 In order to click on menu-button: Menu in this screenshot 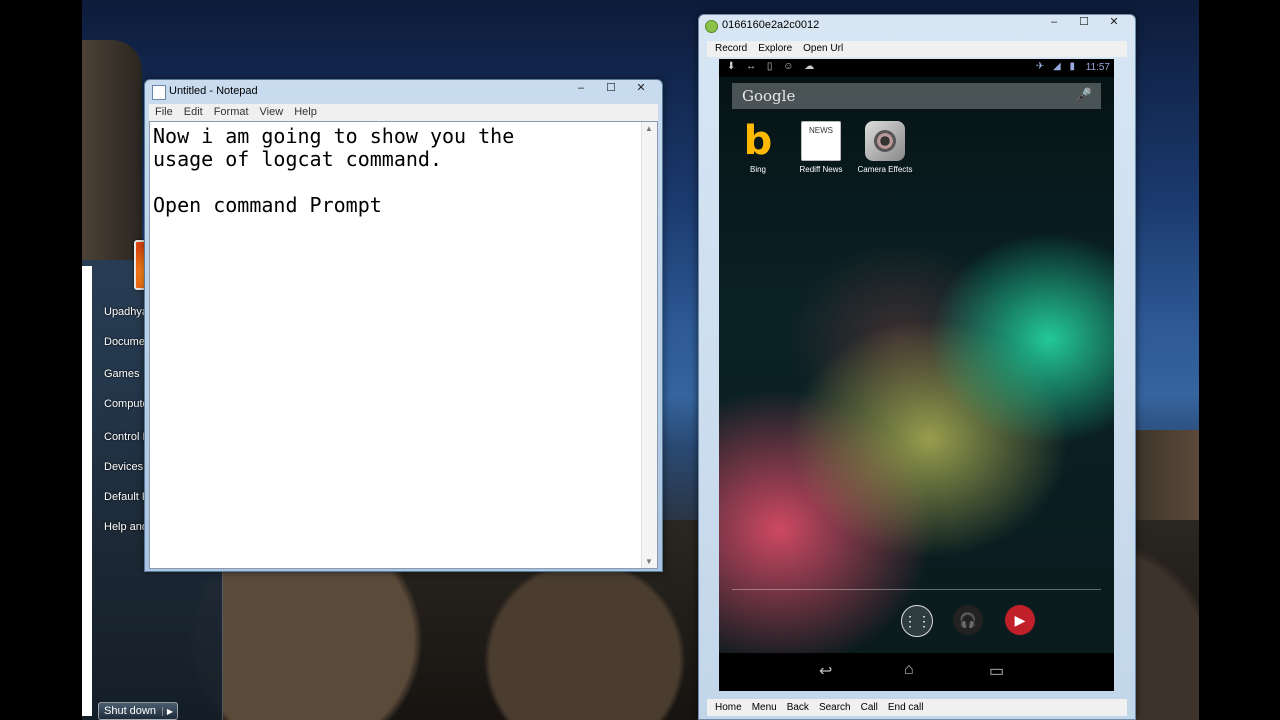, I will do `click(761, 707)`.